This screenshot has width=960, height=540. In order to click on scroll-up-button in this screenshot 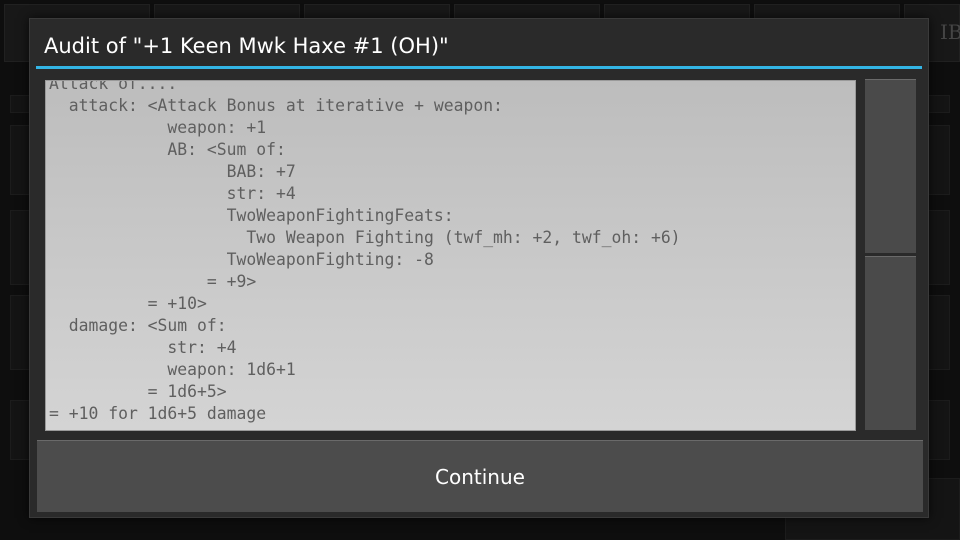, I will do `click(890, 166)`.